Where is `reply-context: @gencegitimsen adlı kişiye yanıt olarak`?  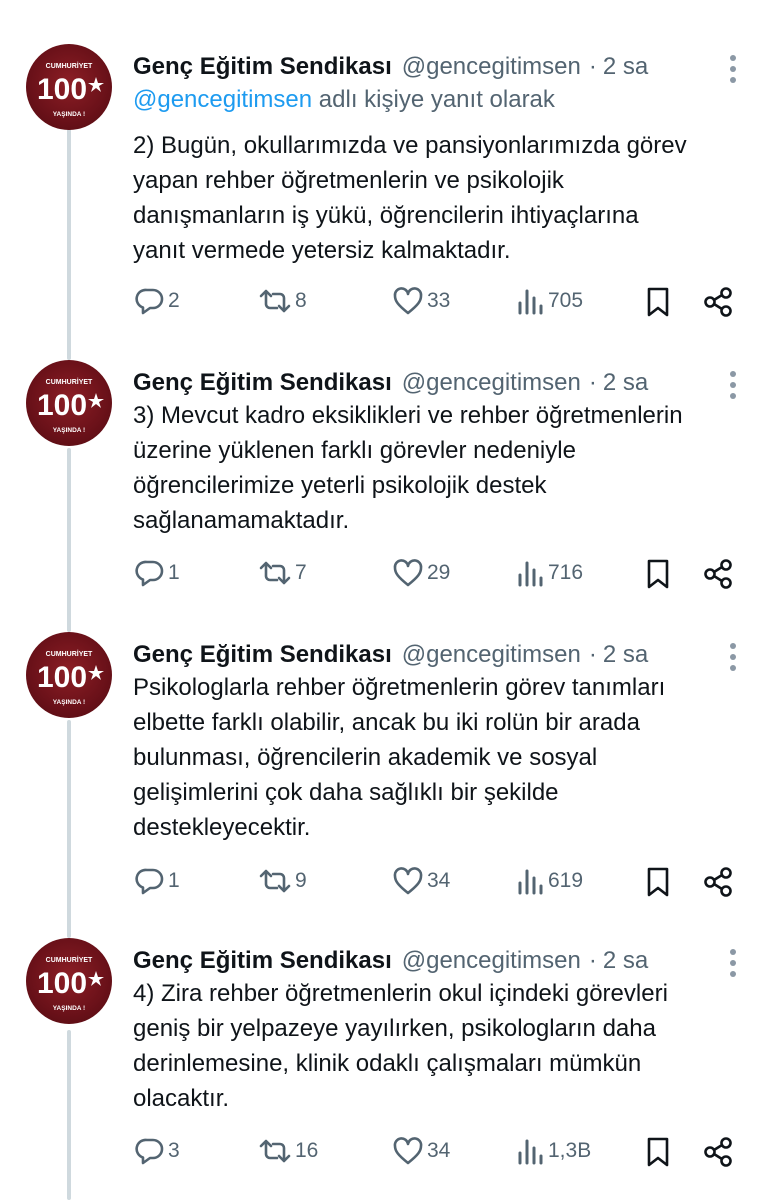 reply-context: @gencegitimsen adlı kişiye yanıt olarak is located at coordinates (344, 100).